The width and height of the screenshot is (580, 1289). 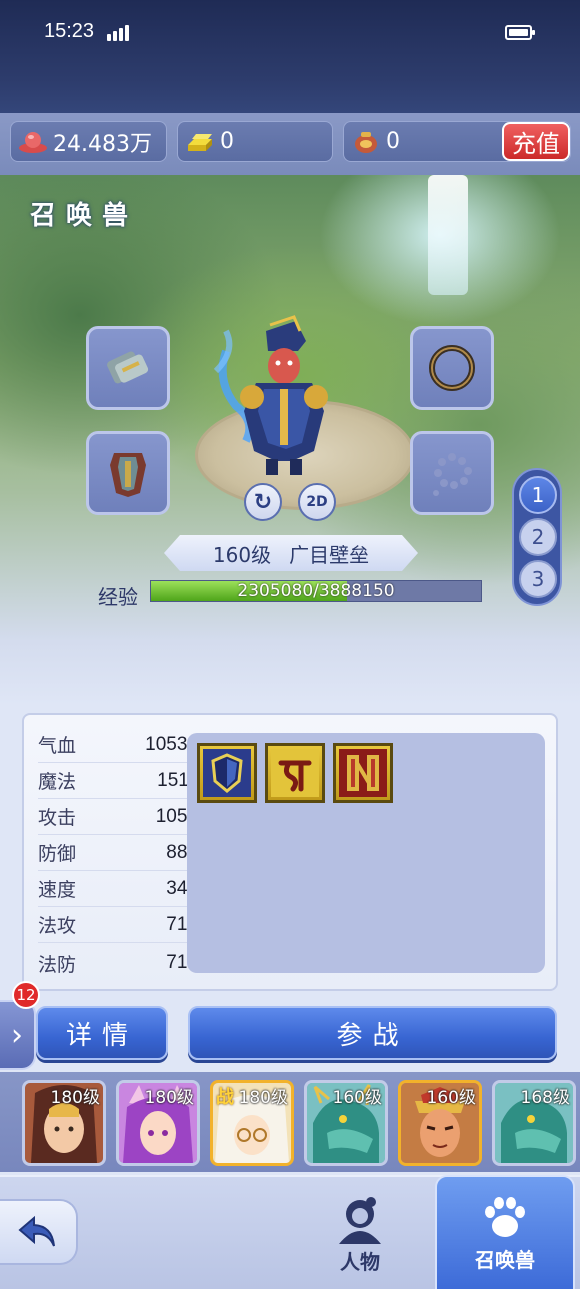 I want to click on exp-bar: 2305080/3888150, so click(x=316, y=591).